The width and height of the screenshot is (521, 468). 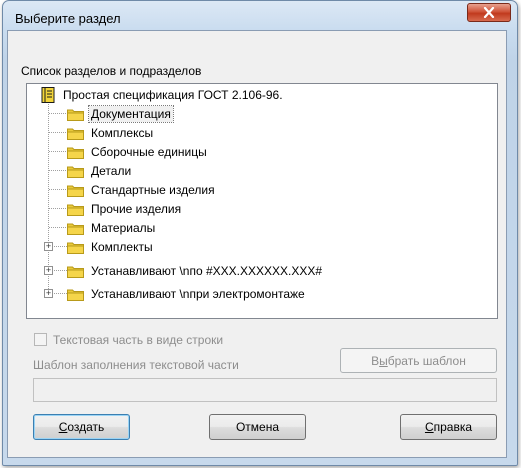 I want to click on tree-item-label: Документация, so click(x=131, y=114).